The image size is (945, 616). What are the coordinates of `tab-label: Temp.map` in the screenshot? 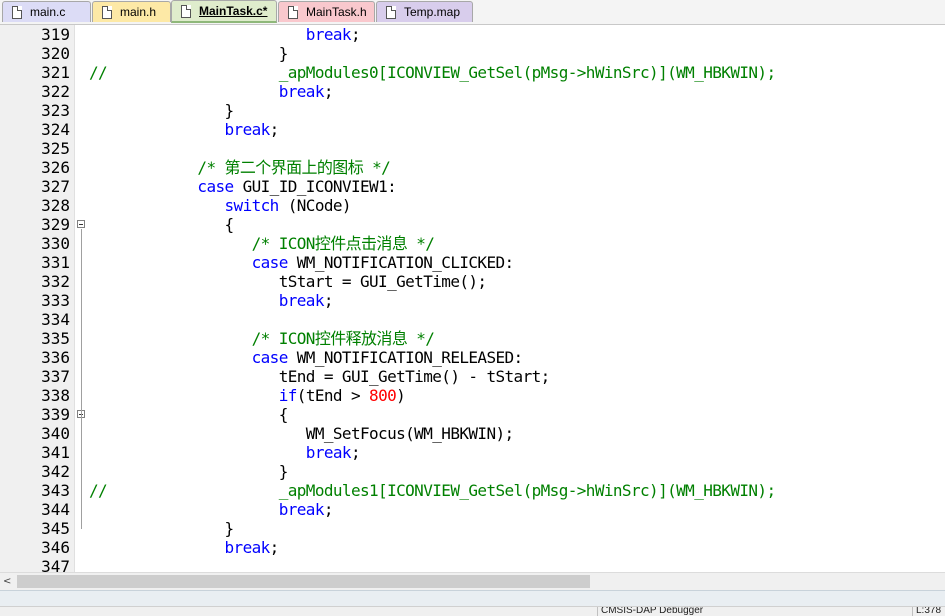 It's located at (432, 12).